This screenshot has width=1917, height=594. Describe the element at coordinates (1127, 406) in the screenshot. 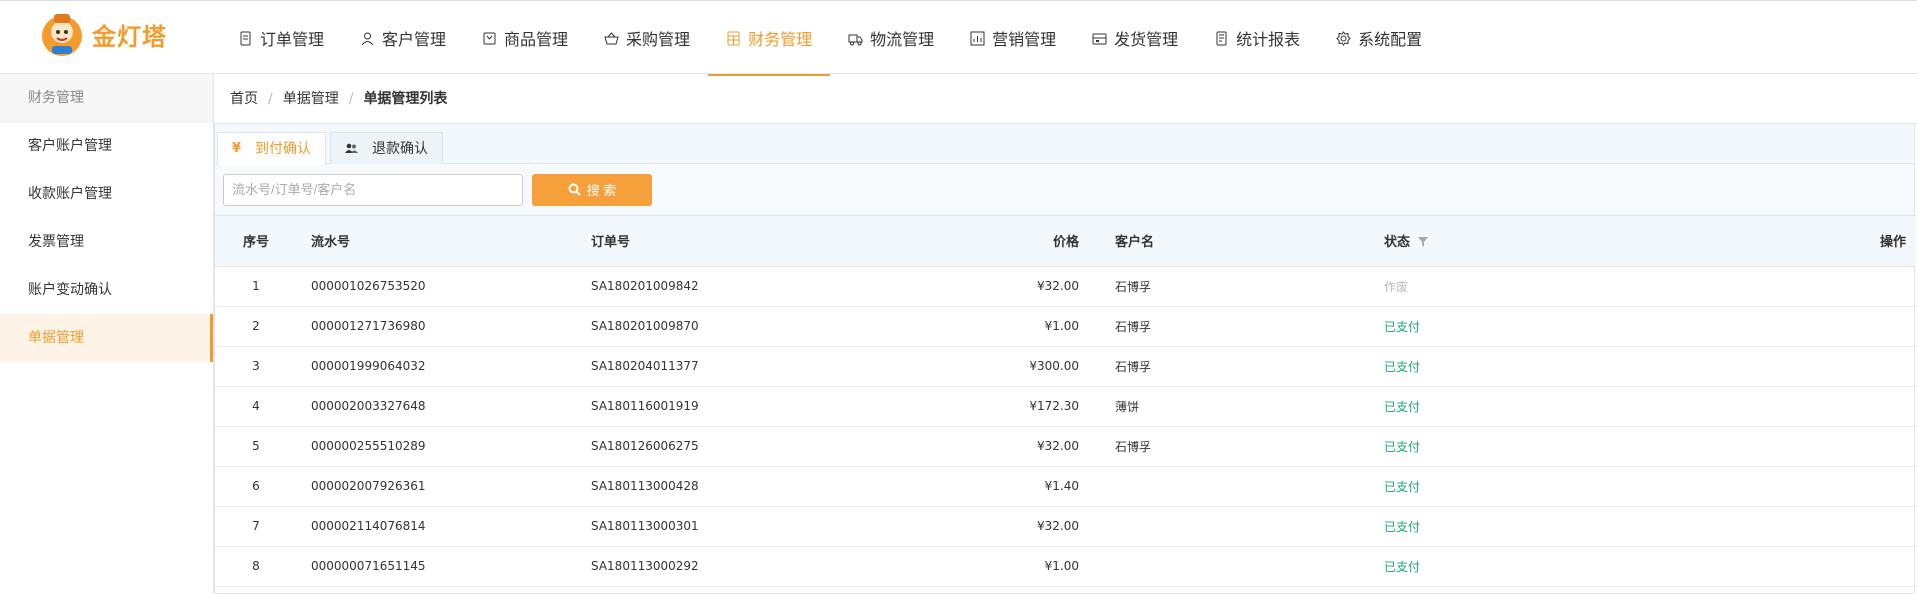

I see `cell-customer: 薄饼` at that location.